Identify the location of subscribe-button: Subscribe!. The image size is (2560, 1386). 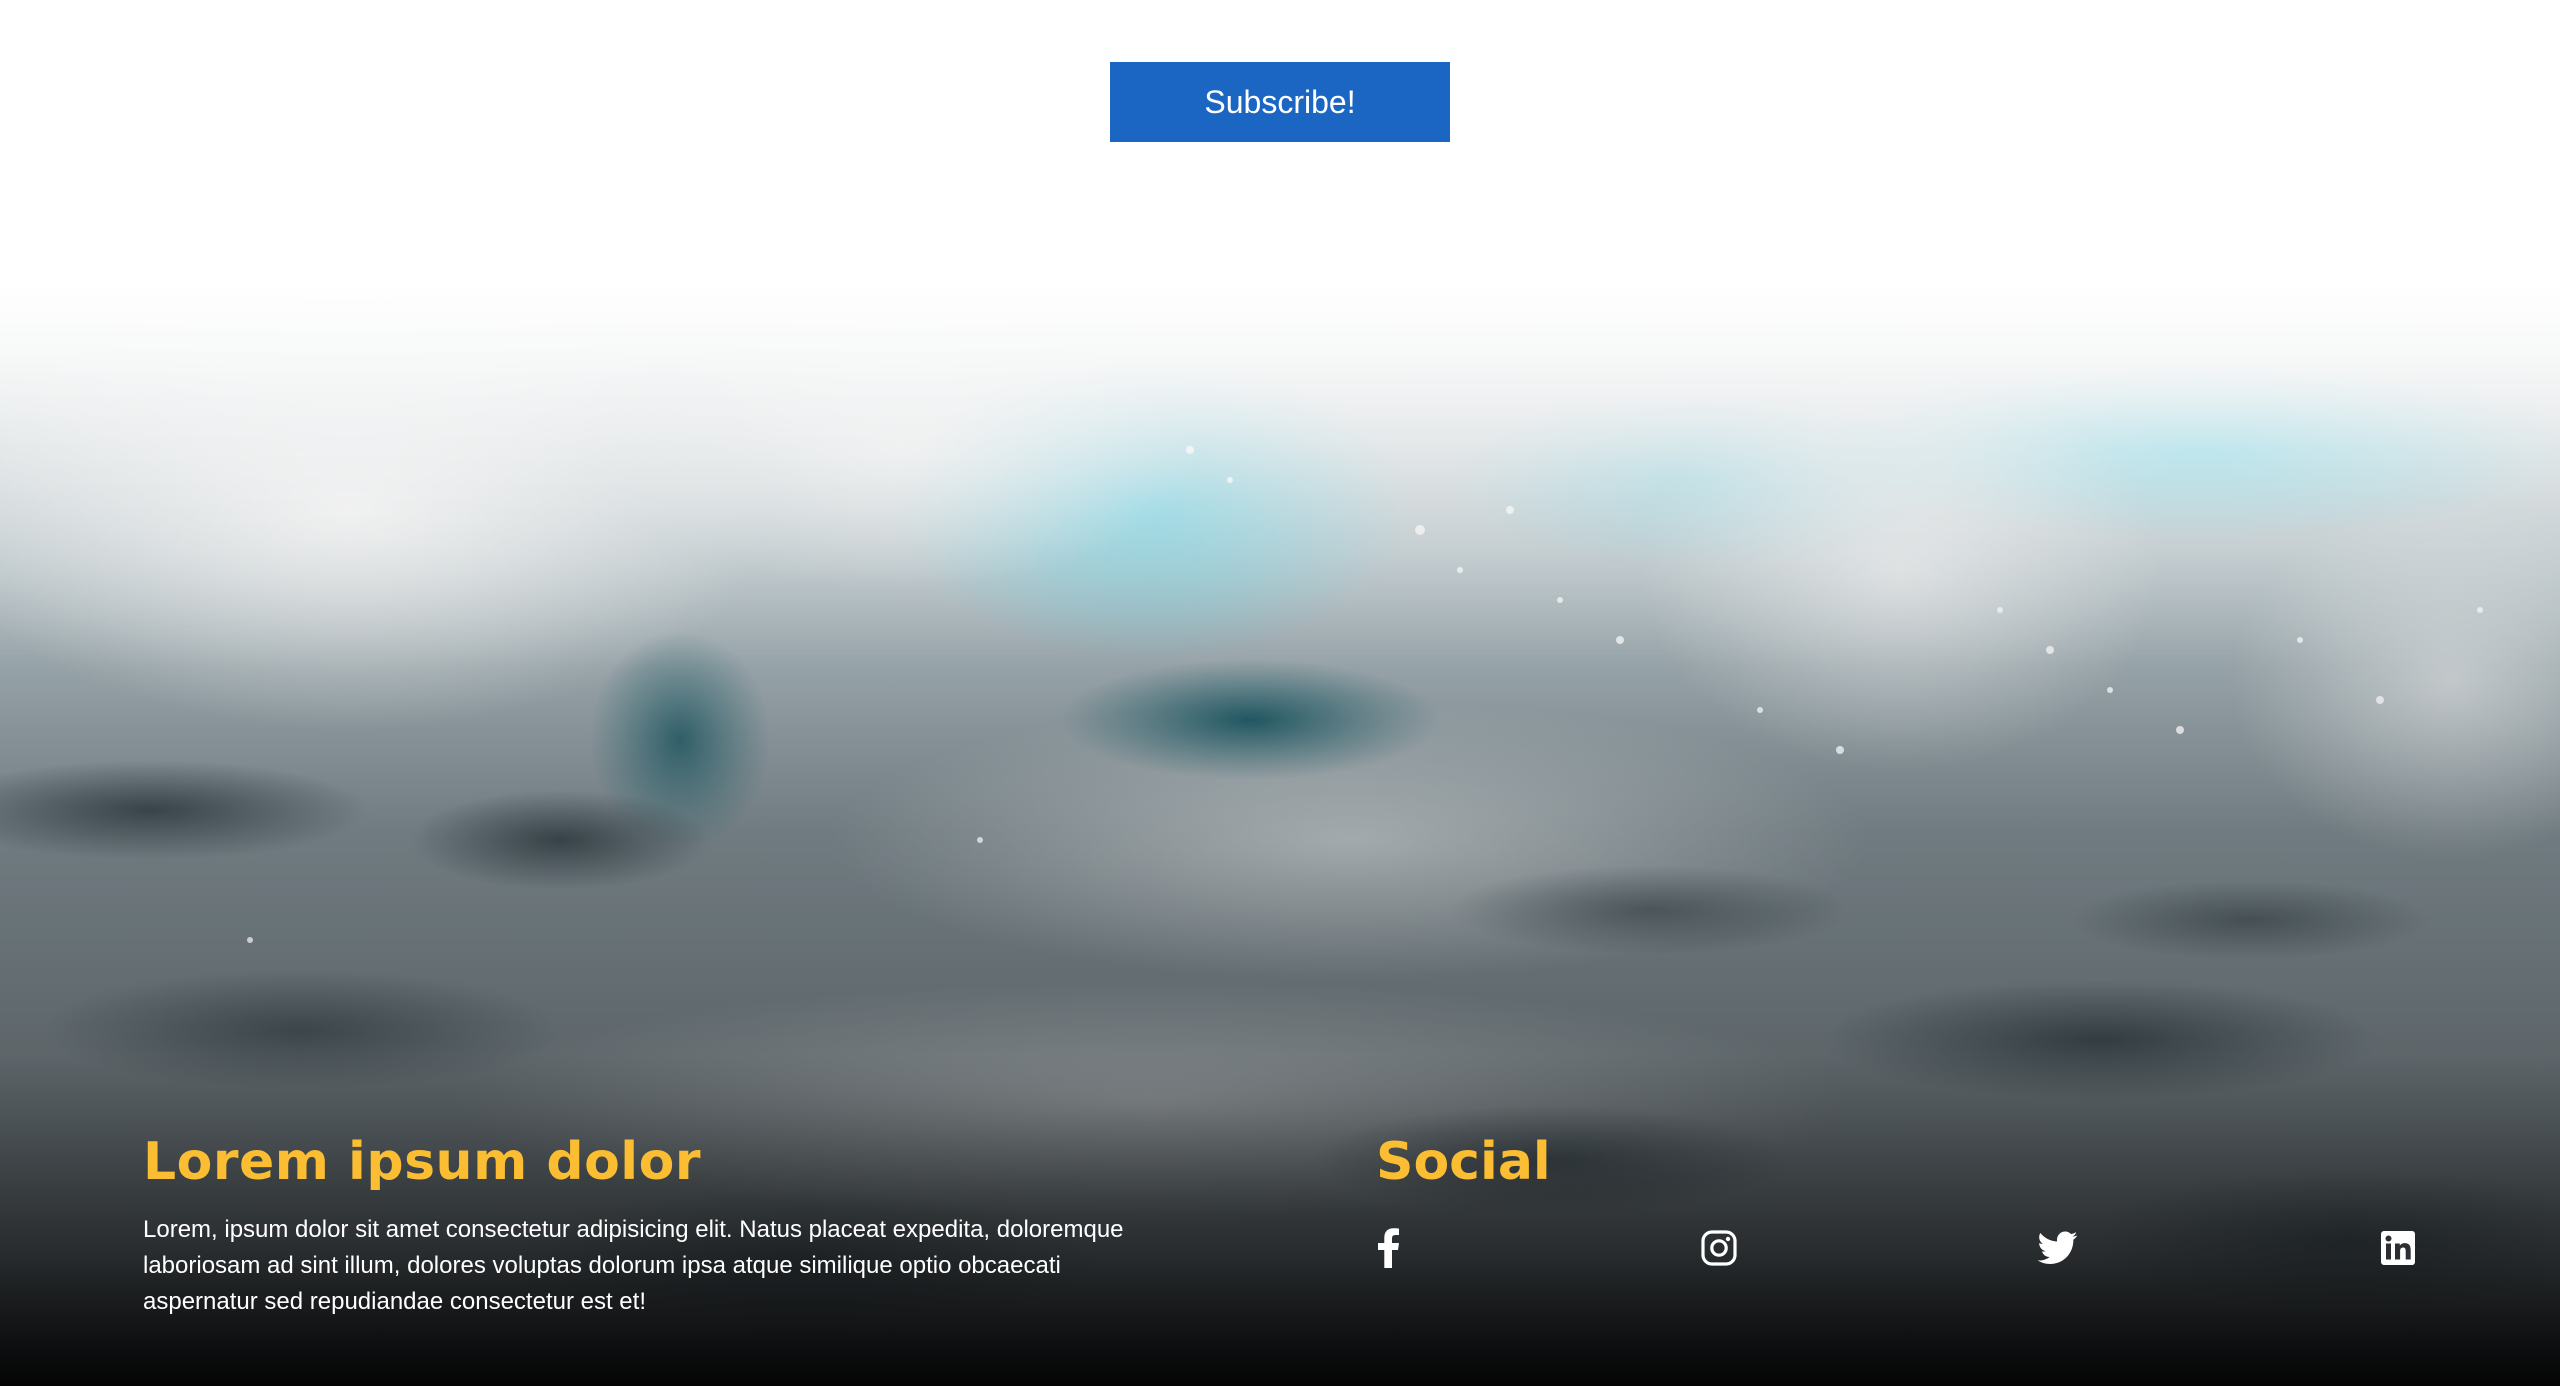
(1280, 102).